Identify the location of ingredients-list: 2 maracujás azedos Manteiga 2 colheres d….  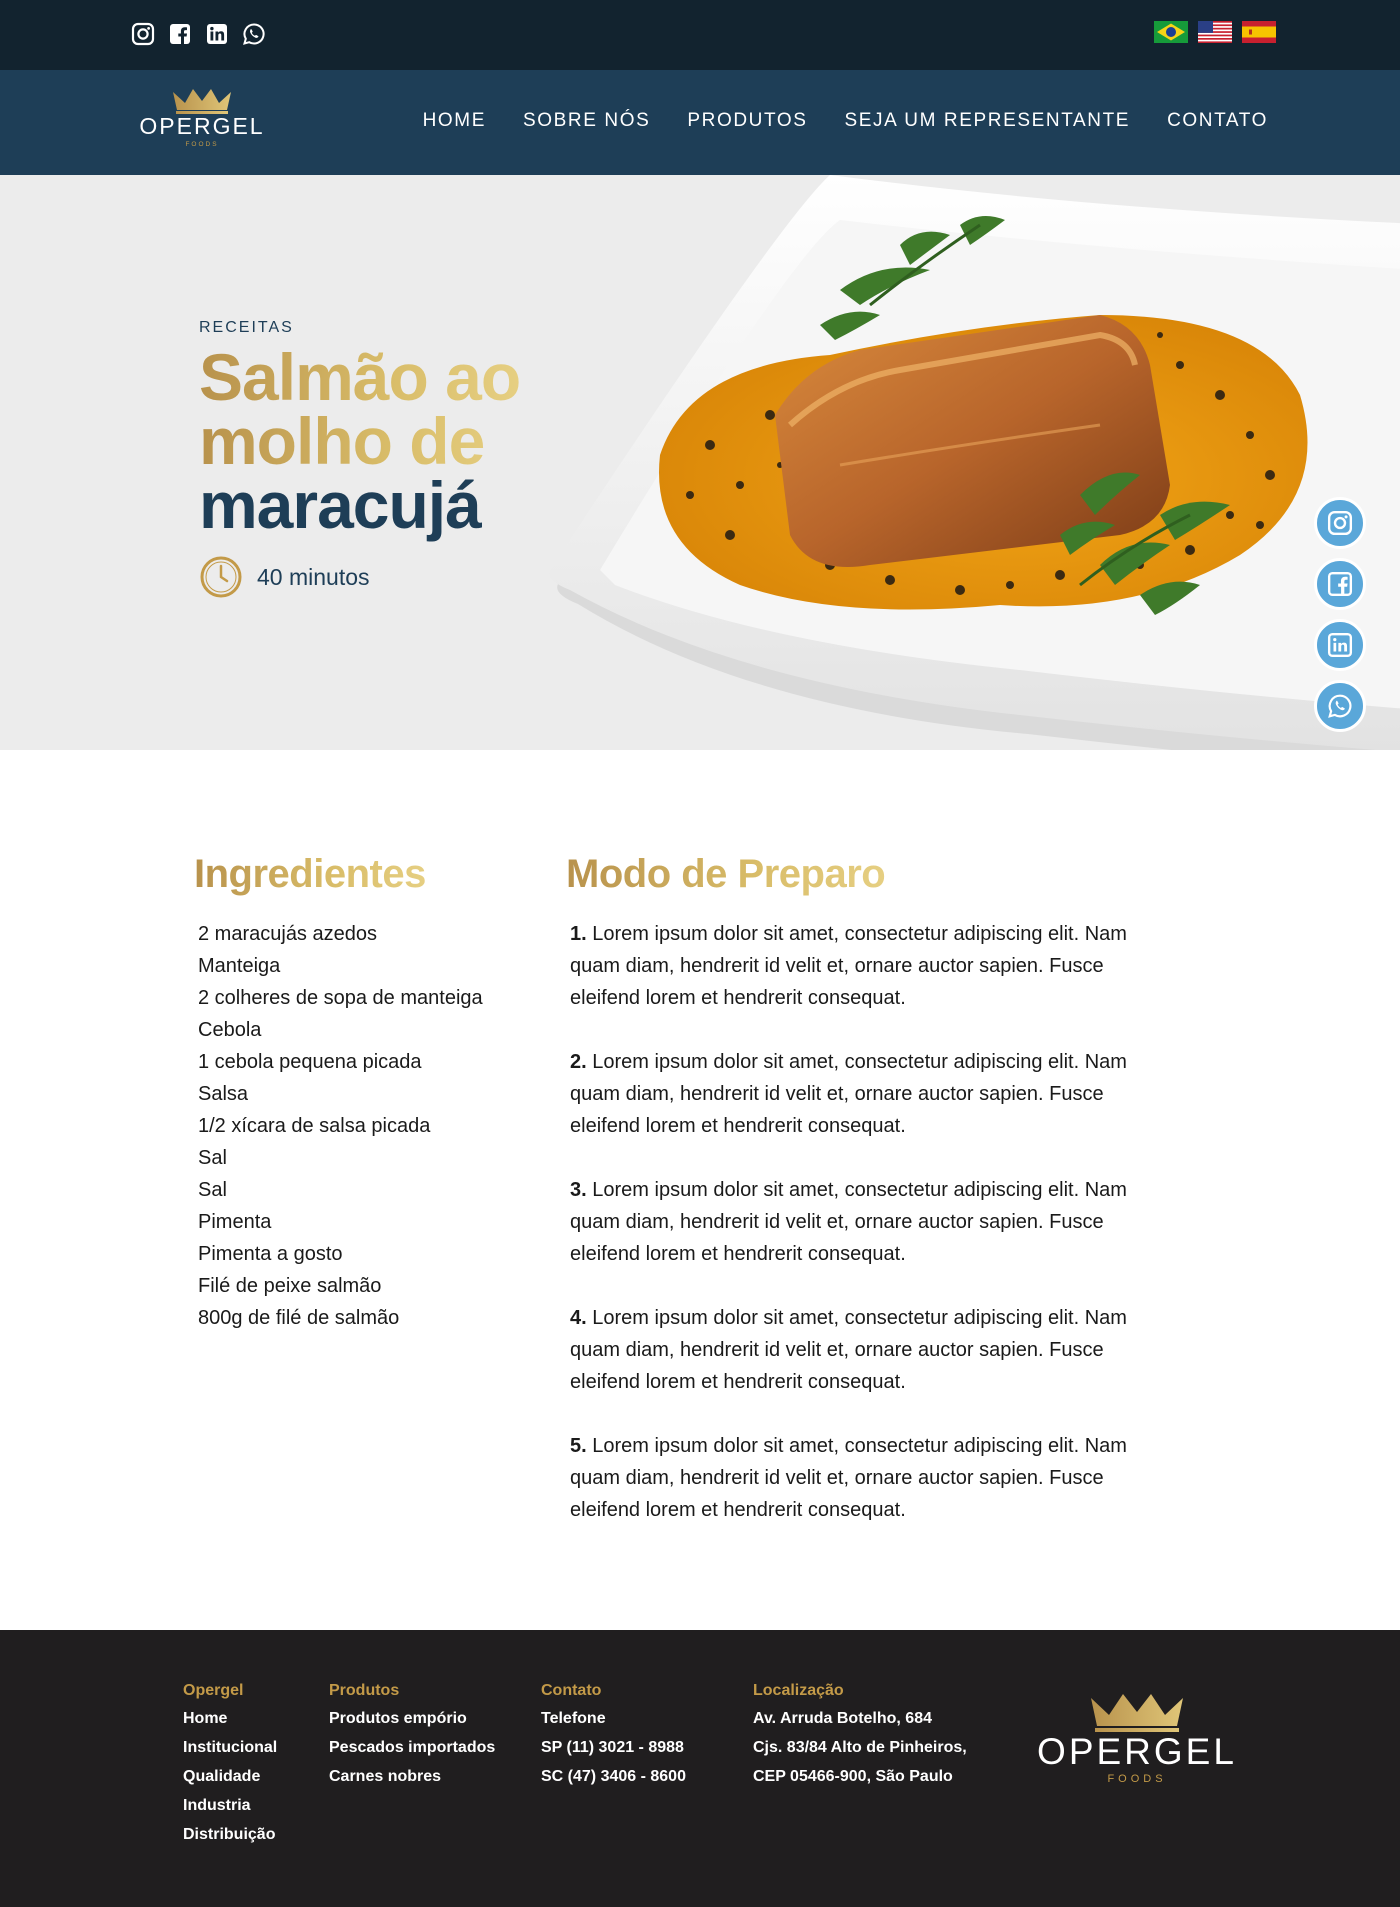
(340, 1126).